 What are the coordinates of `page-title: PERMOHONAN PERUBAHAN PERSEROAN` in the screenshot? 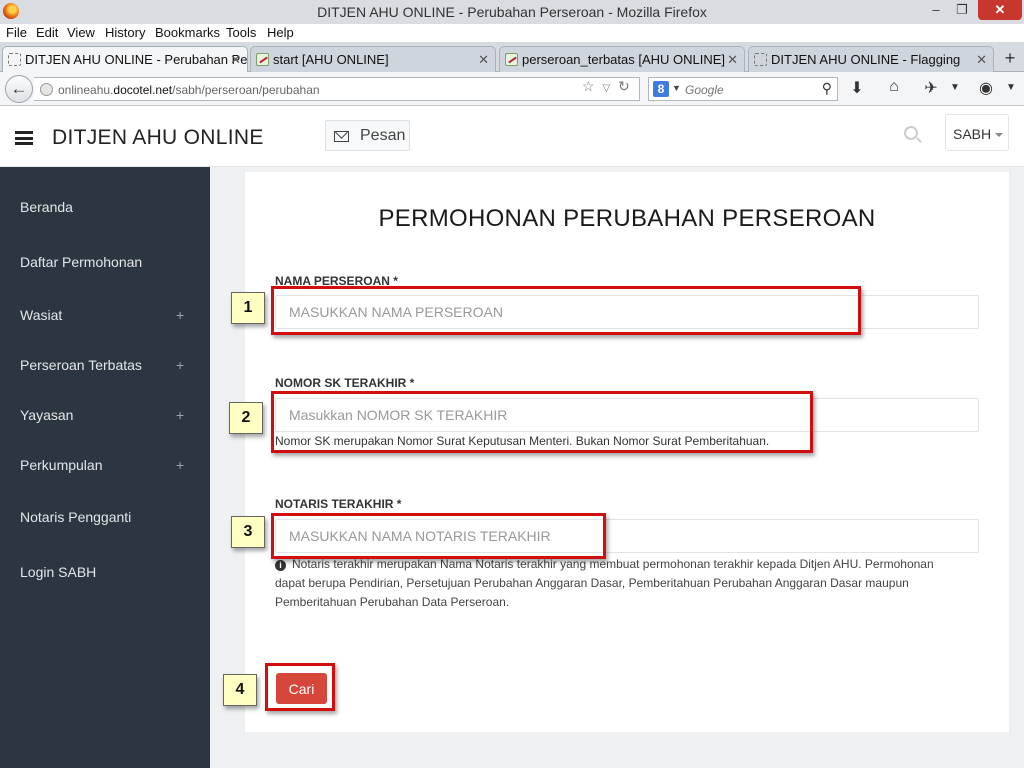 It's located at (627, 218).